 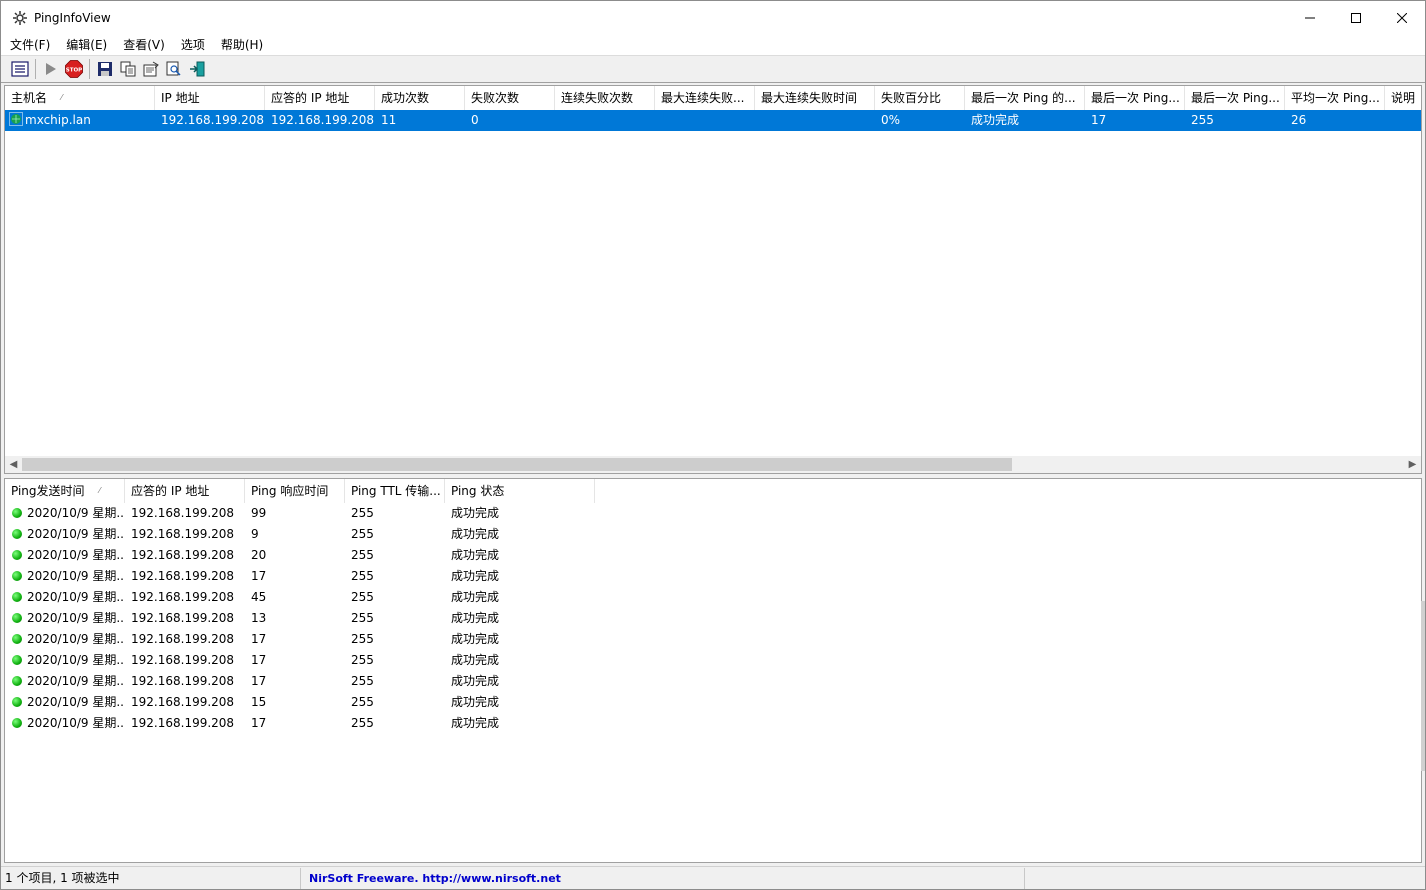 I want to click on find-icon, so click(x=173, y=68).